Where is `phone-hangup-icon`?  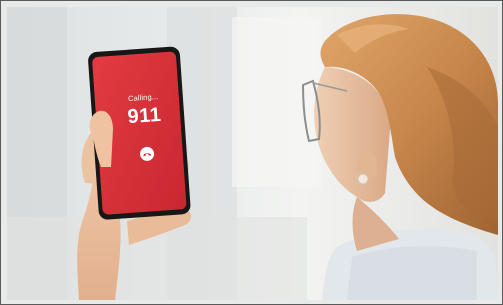 phone-hangup-icon is located at coordinates (147, 155).